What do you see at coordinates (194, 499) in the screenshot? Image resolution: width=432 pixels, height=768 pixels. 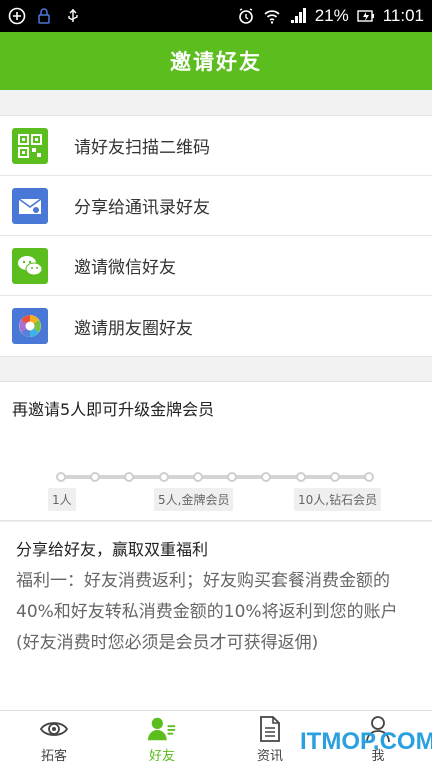 I see `tick-label-gold: 5人,金牌会员` at bounding box center [194, 499].